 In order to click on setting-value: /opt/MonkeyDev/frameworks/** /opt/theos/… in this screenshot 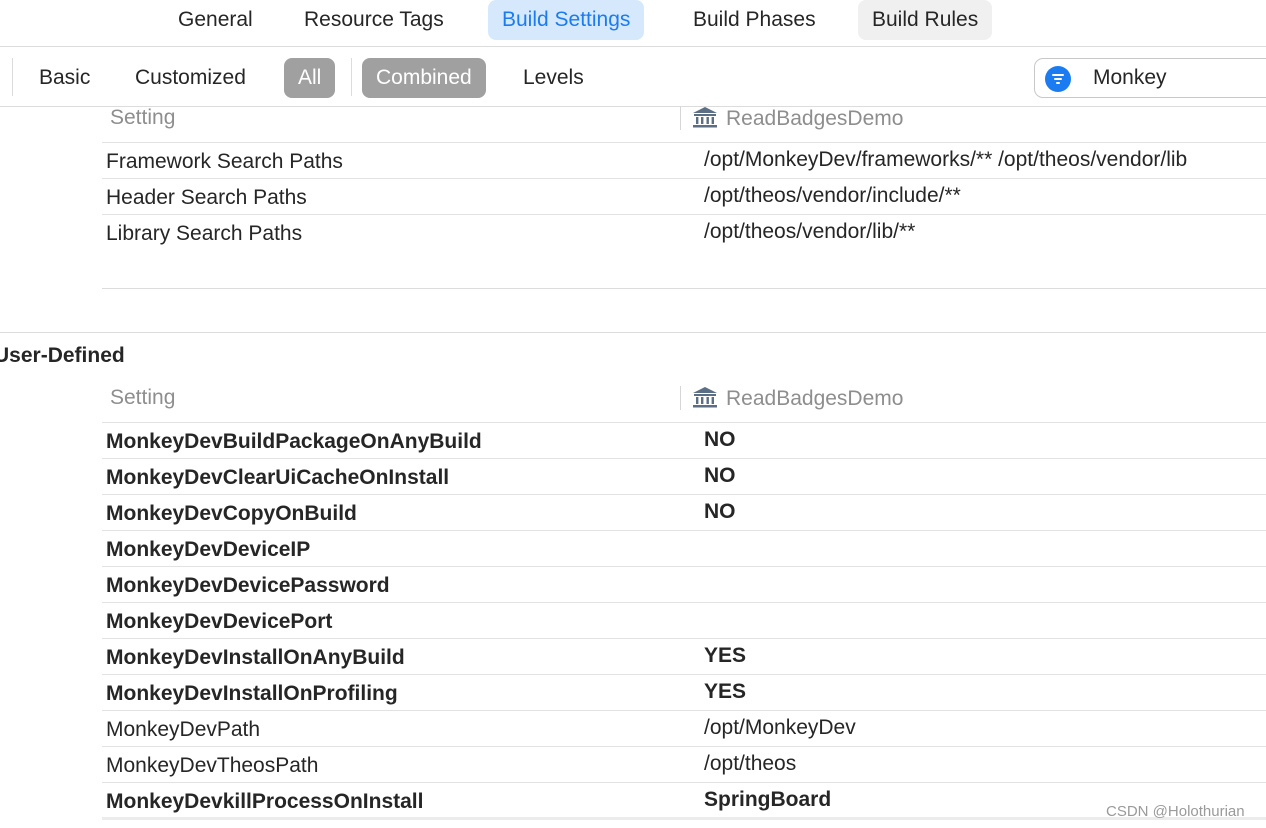, I will do `click(945, 160)`.